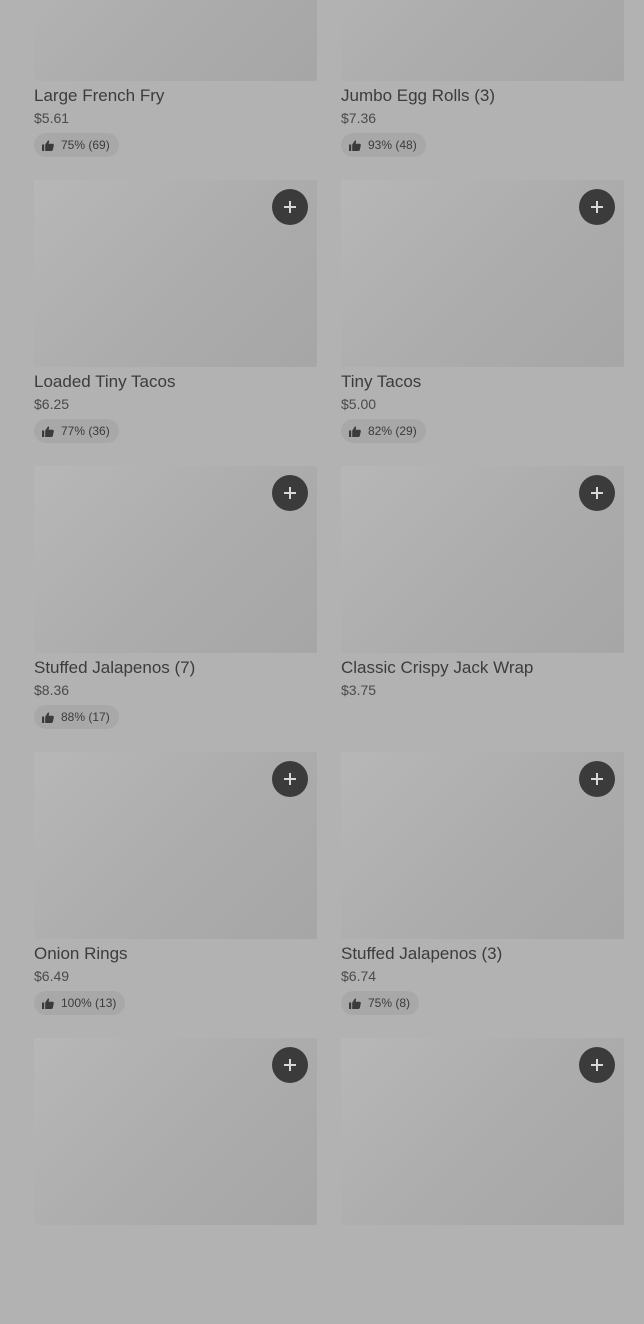 The width and height of the screenshot is (644, 1324). What do you see at coordinates (175, 954) in the screenshot?
I see `item-name: Onion Rings` at bounding box center [175, 954].